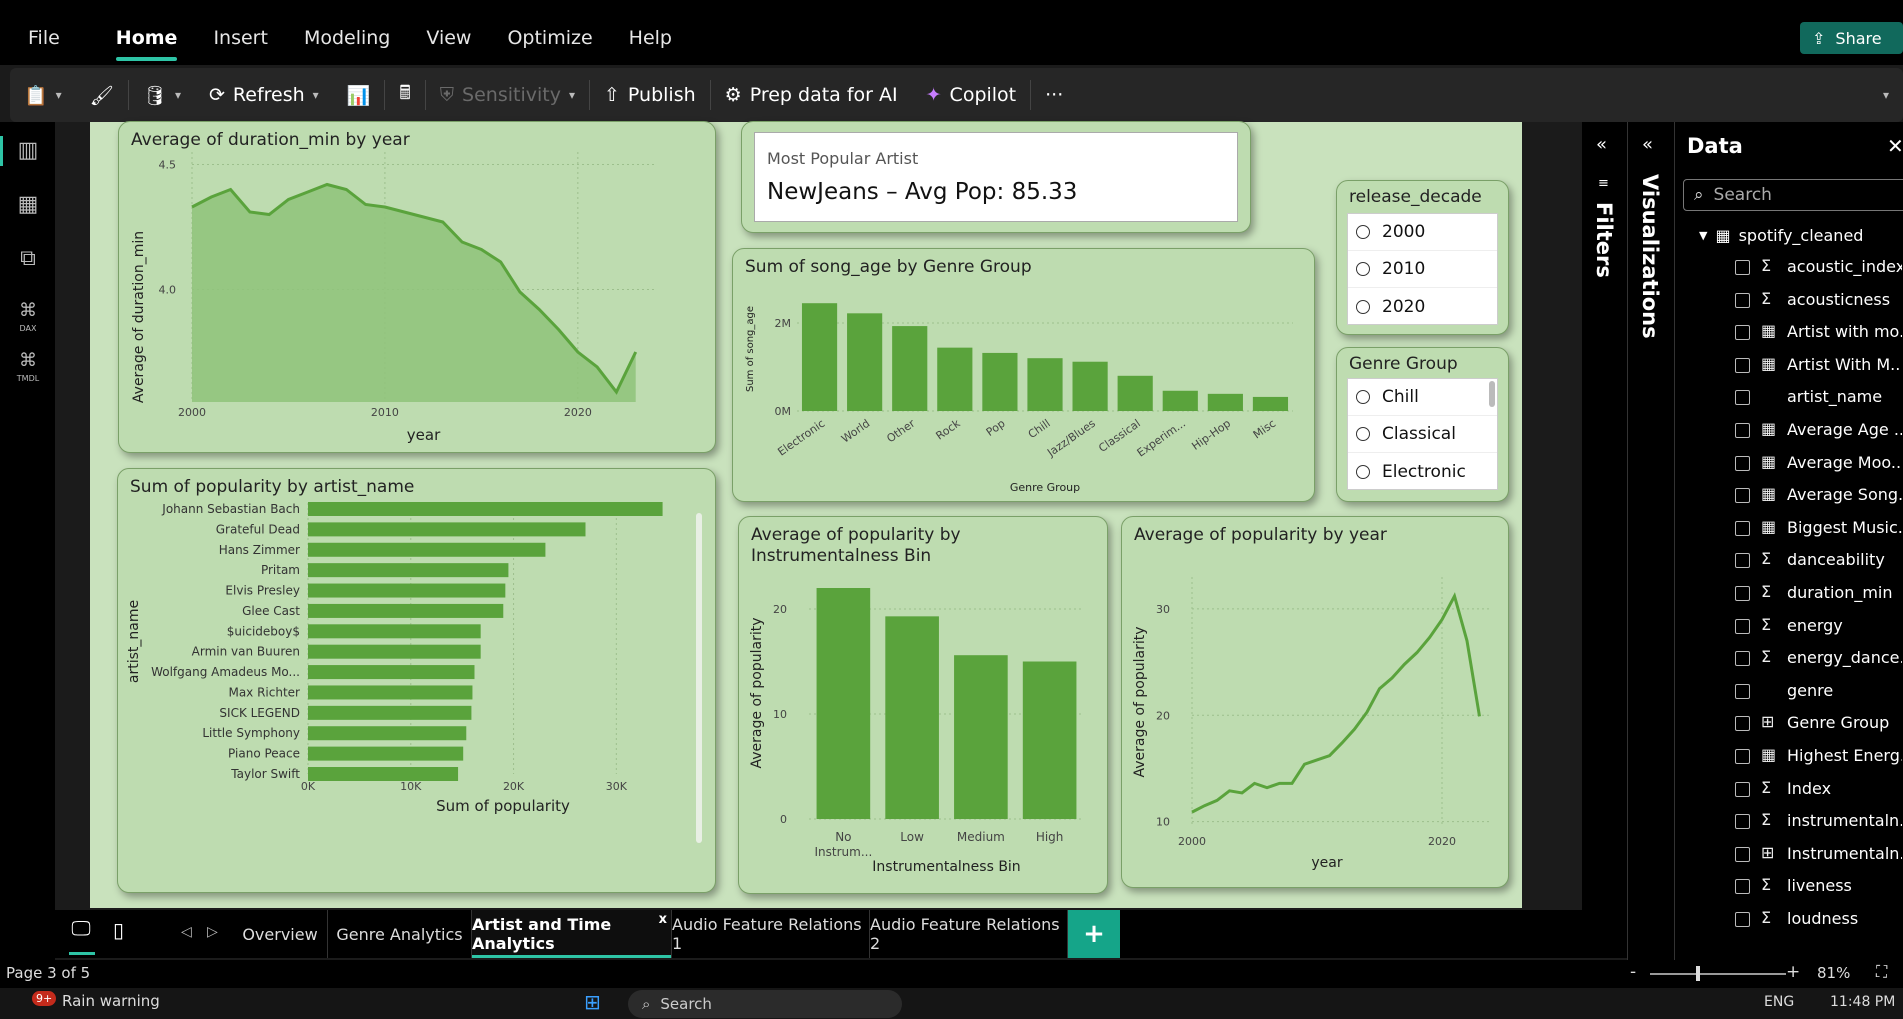  I want to click on field-item: Σdanceability, so click(1789, 560).